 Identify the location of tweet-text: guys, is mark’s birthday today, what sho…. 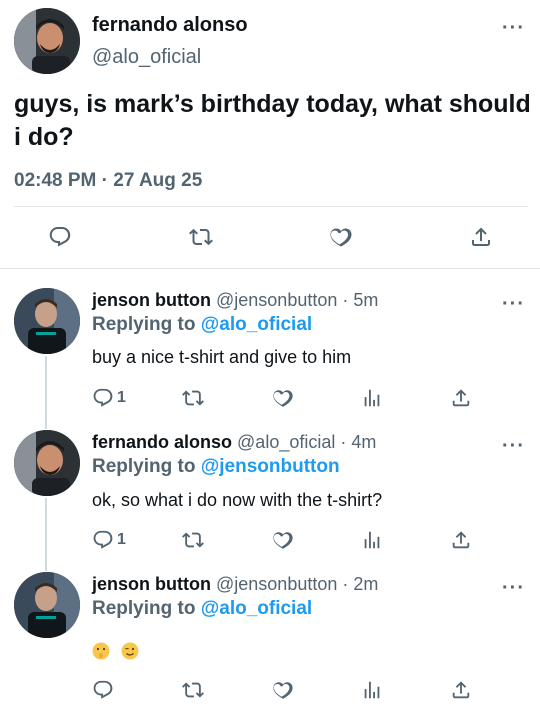
(272, 120).